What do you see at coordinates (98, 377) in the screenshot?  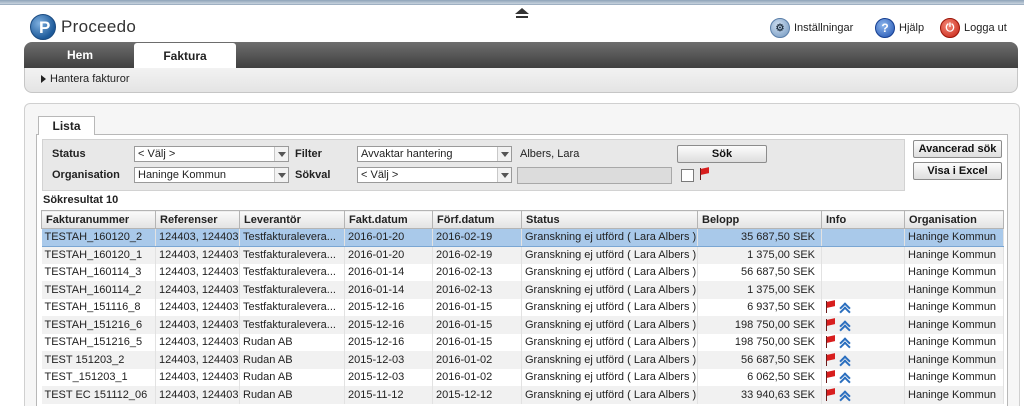 I see `cell-nr: TEST_151203_1` at bounding box center [98, 377].